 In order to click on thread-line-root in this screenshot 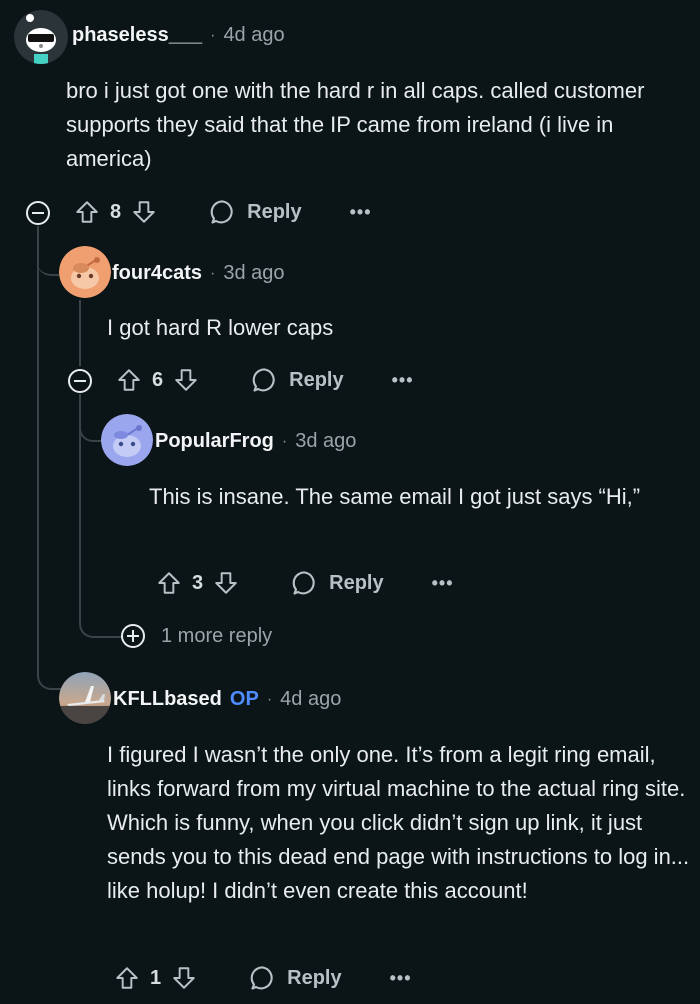, I will do `click(38, 441)`.